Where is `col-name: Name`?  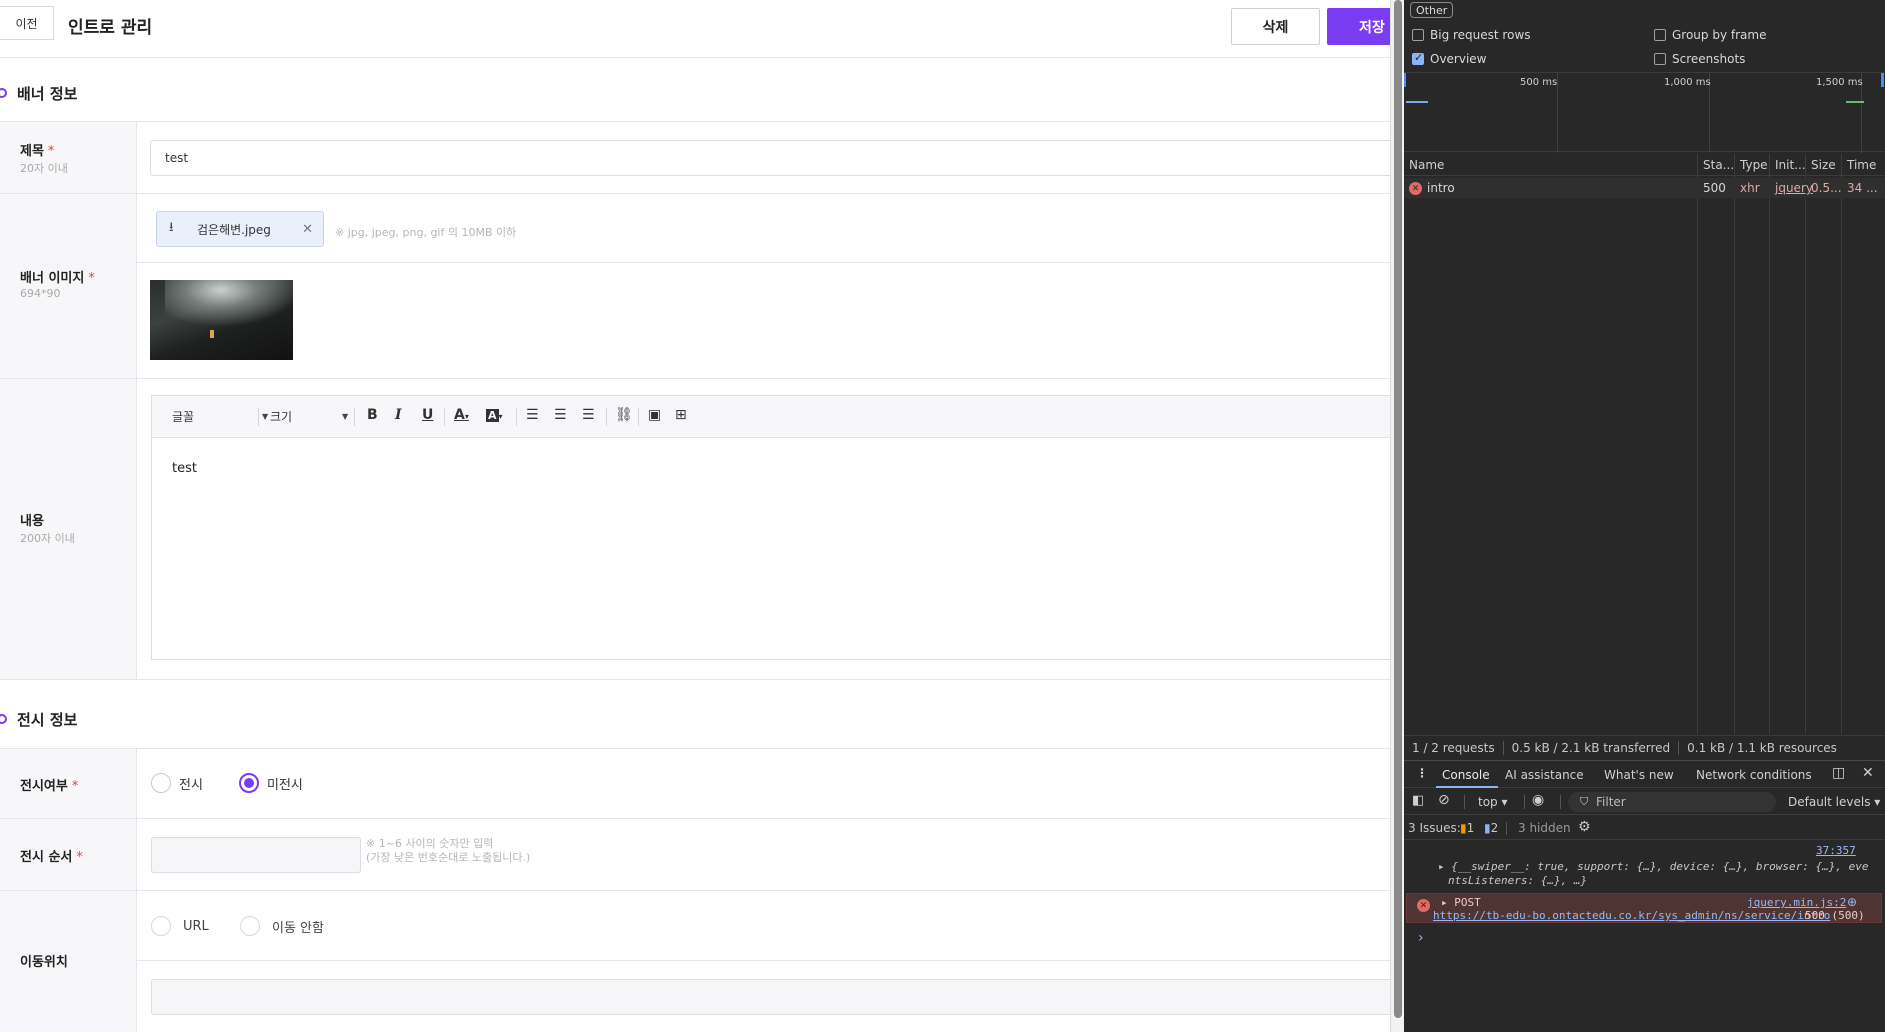
col-name: Name is located at coordinates (1426, 165).